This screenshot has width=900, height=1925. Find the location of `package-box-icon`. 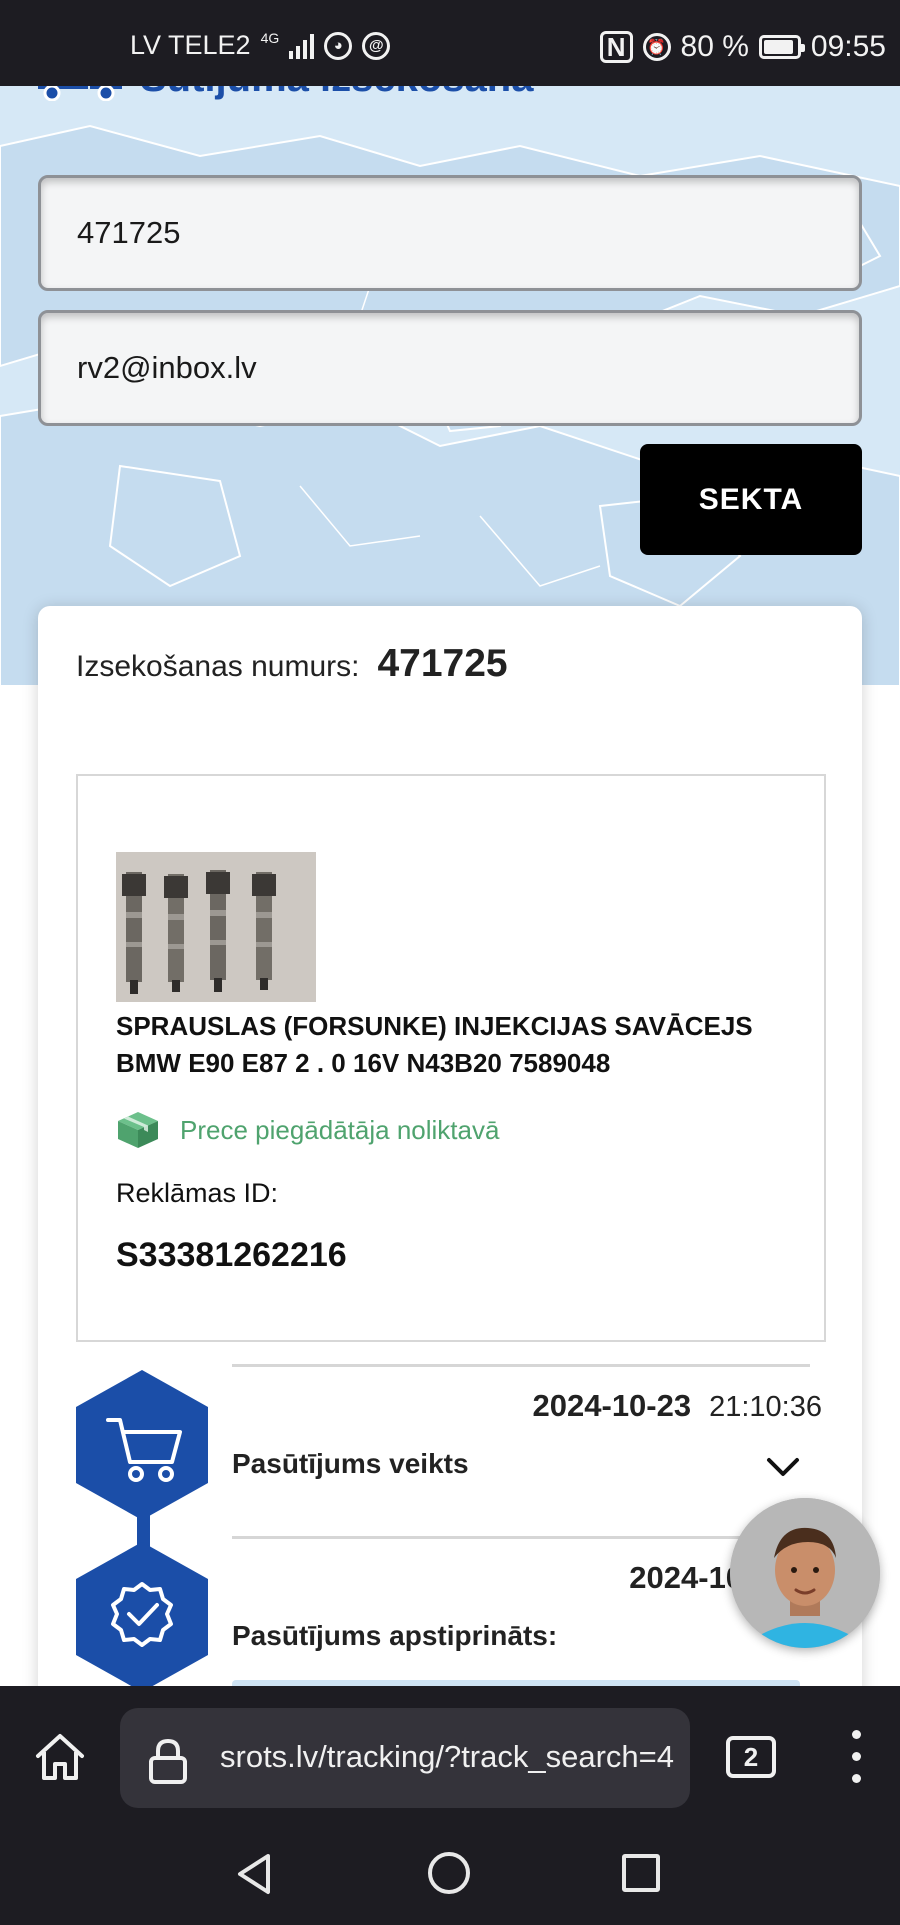

package-box-icon is located at coordinates (138, 1130).